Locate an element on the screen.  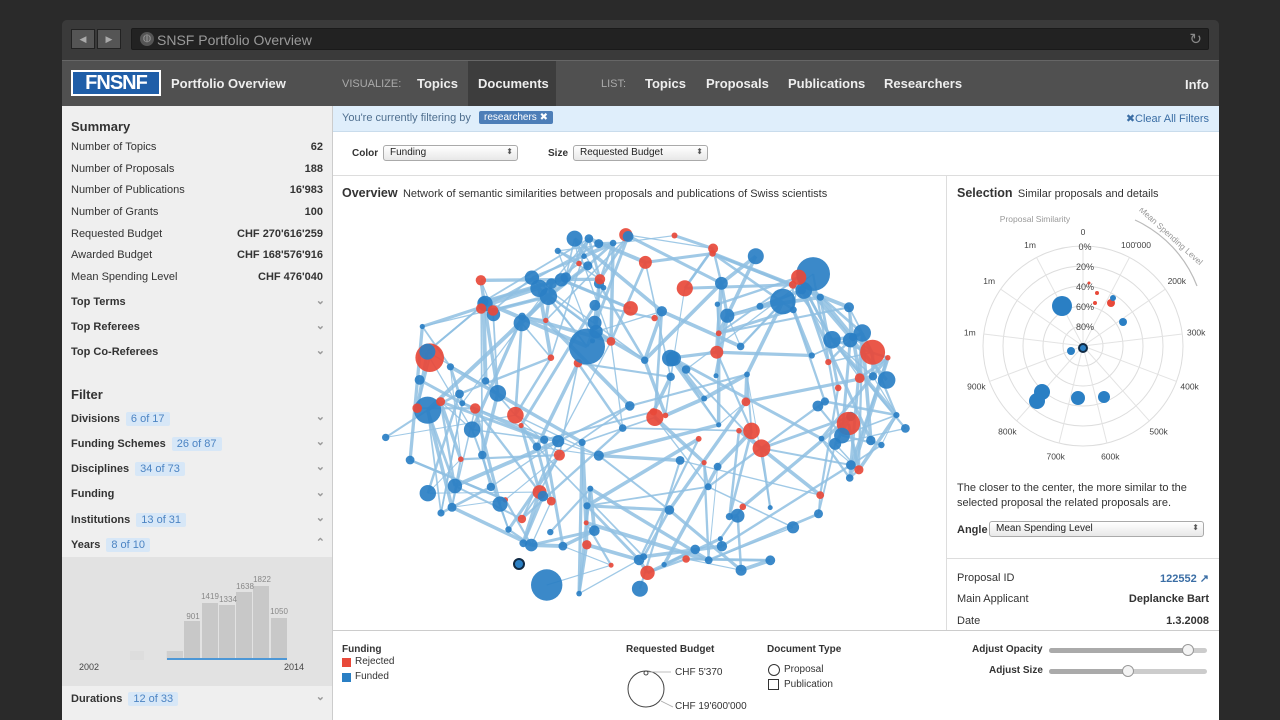
nav-list-proposals: Proposals is located at coordinates (737, 83).